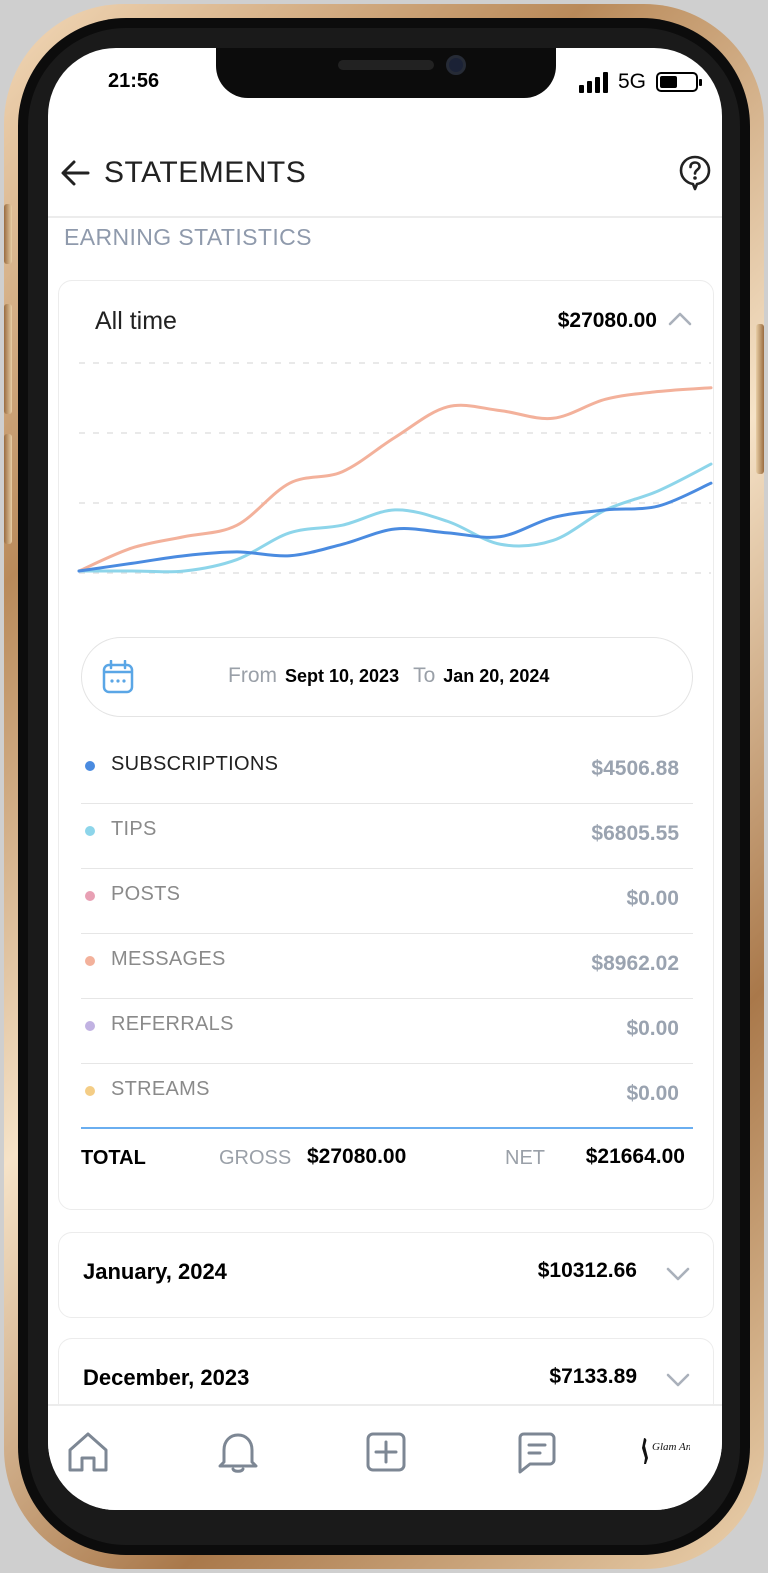 The width and height of the screenshot is (768, 1573). I want to click on bottom-nav: Glam Angels, so click(385, 1457).